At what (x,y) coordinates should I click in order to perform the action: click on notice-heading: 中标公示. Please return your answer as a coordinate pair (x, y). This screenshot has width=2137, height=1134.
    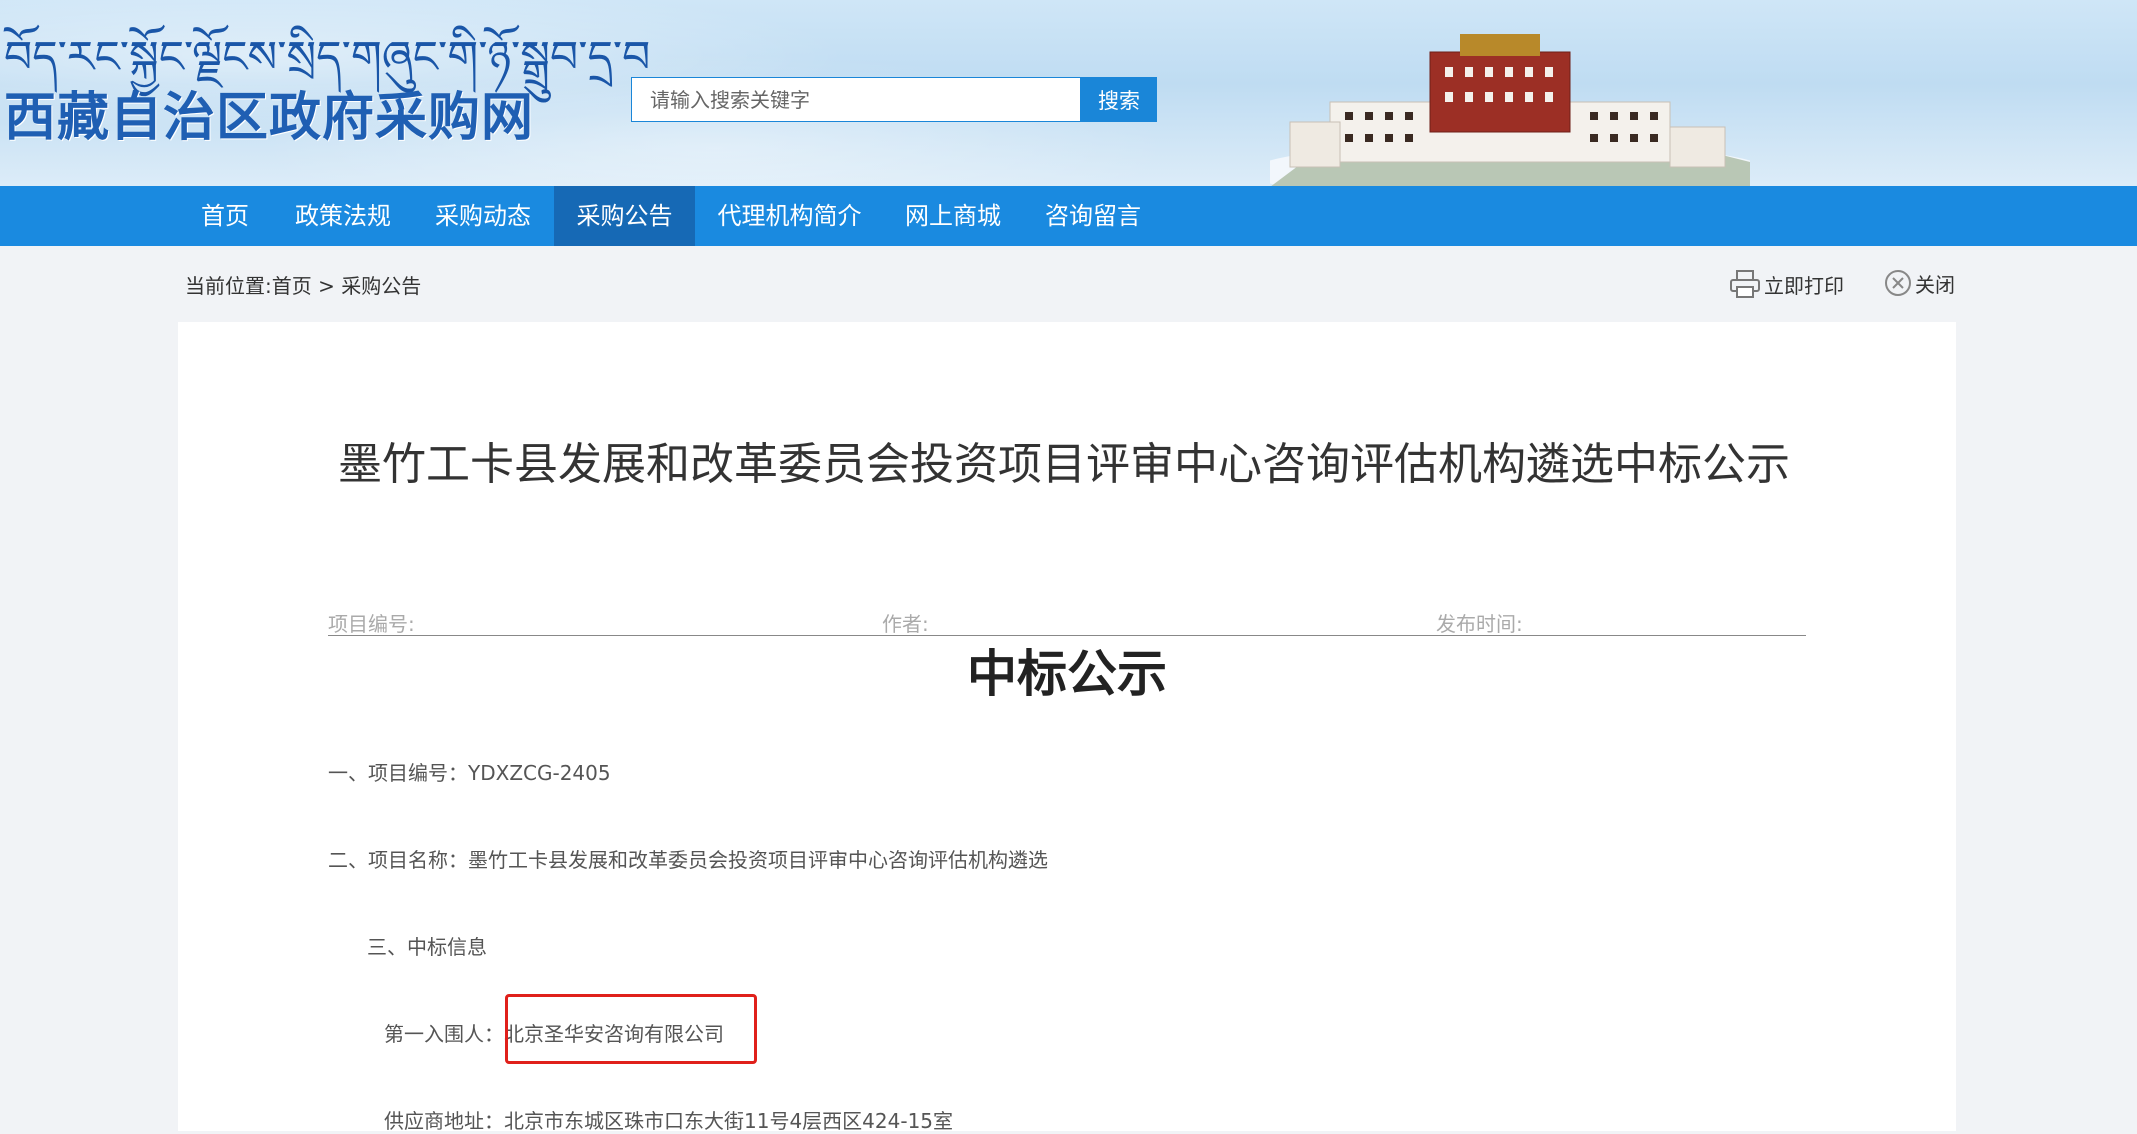
    Looking at the image, I should click on (1067, 674).